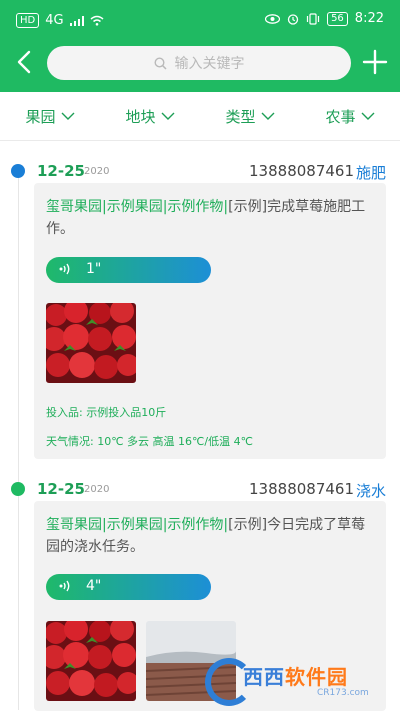 This screenshot has width=400, height=711. Describe the element at coordinates (375, 62) in the screenshot. I see `add-button` at that location.